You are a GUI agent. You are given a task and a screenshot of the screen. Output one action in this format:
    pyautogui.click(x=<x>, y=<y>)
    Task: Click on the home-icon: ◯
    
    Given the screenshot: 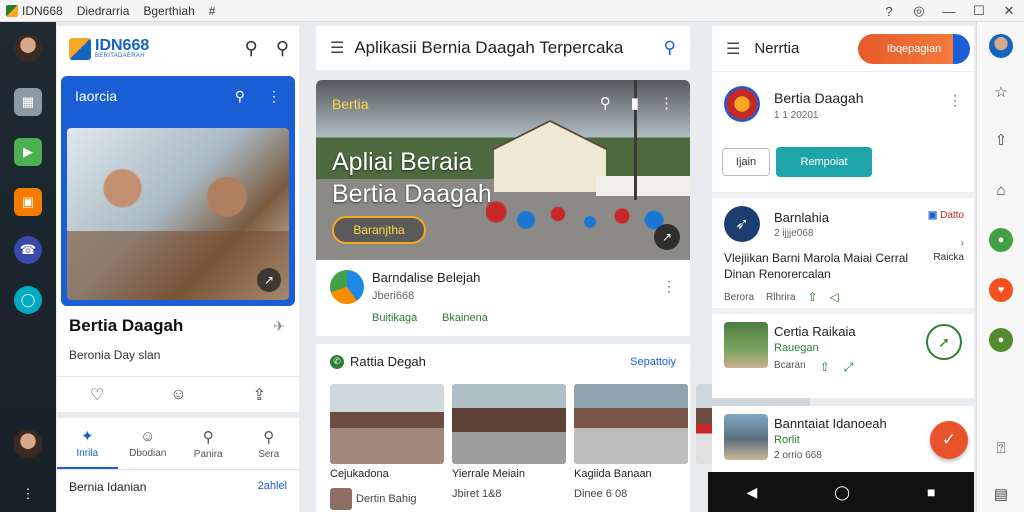 What is the action you would take?
    pyautogui.click(x=842, y=492)
    